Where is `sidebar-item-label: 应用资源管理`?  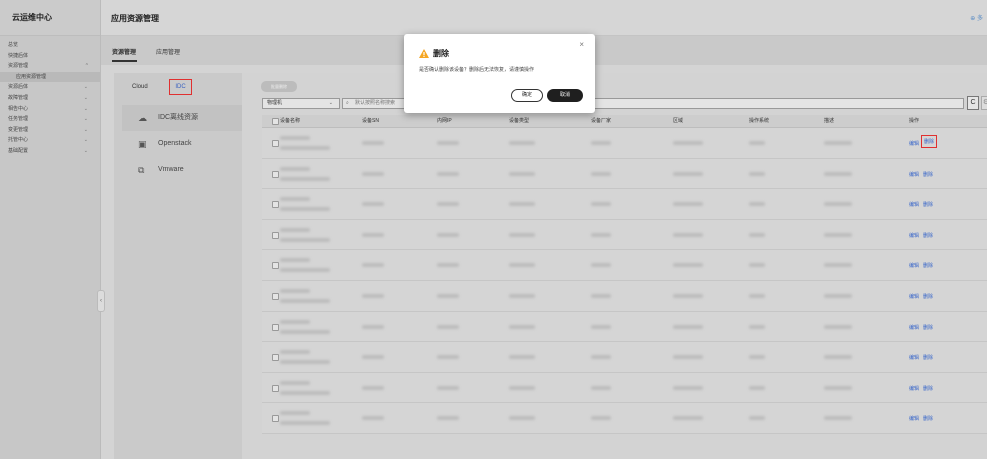
sidebar-item-label: 应用资源管理 is located at coordinates (31, 76).